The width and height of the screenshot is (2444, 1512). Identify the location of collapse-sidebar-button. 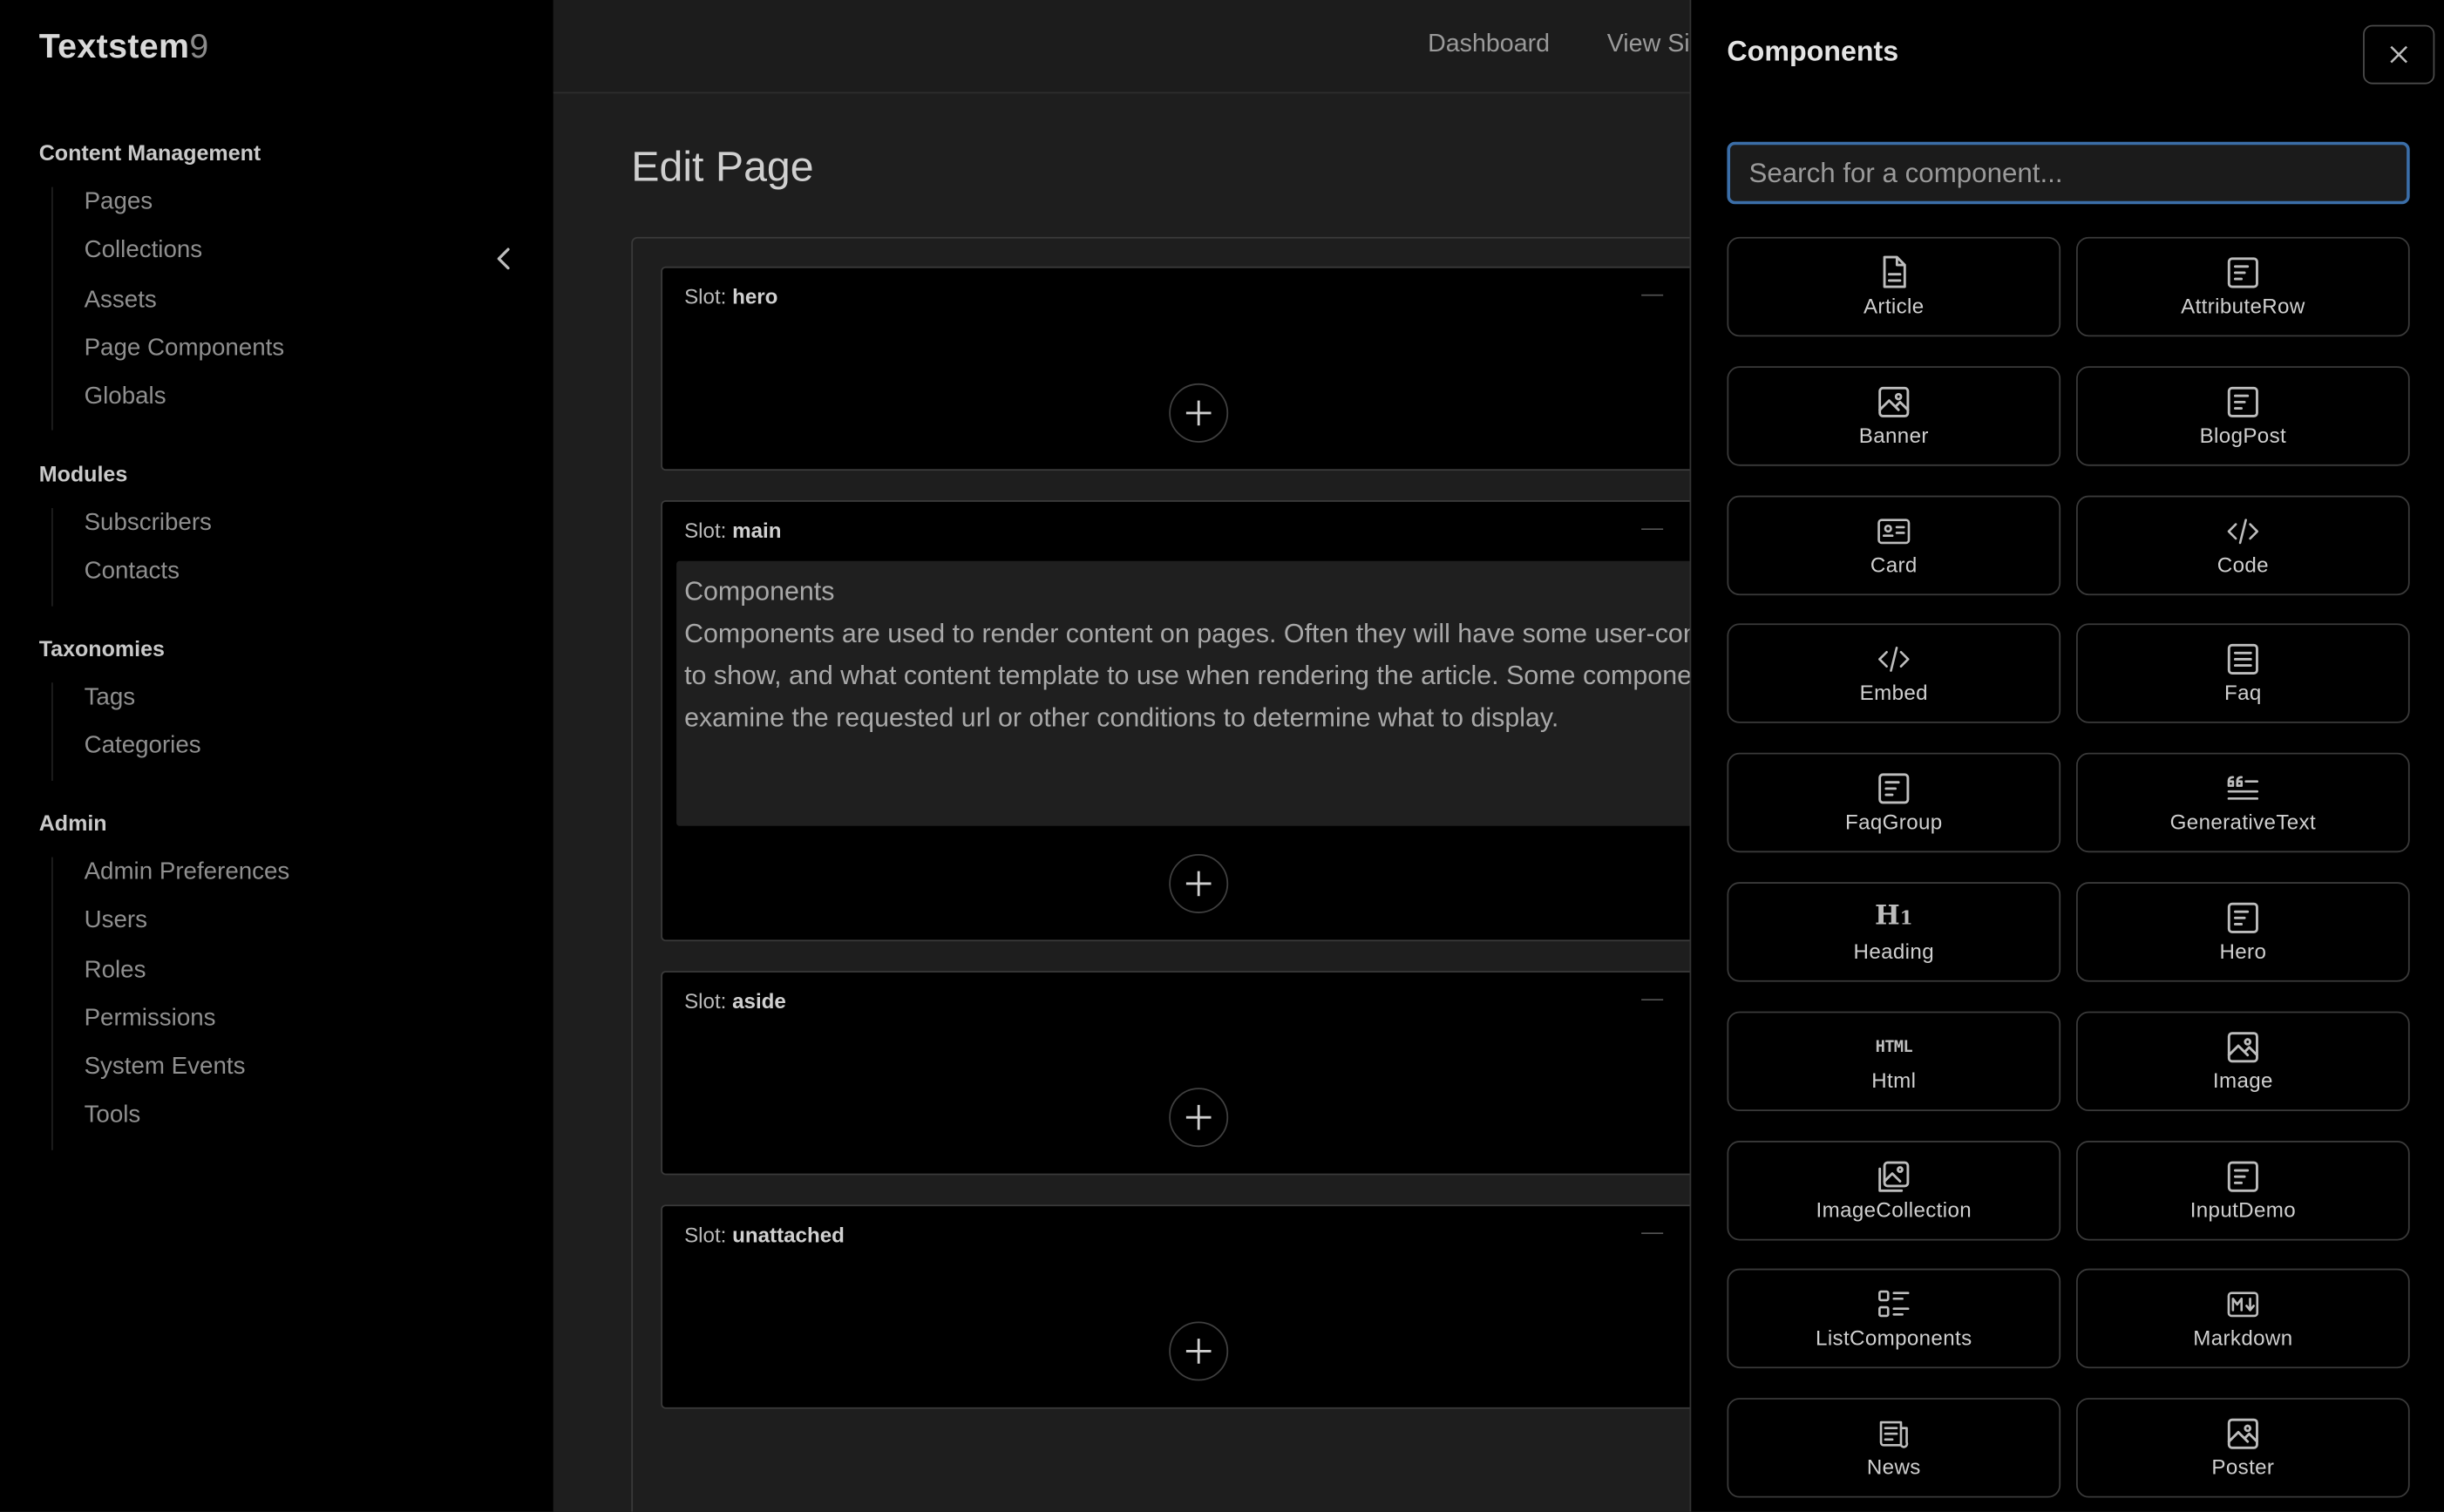
(503, 258).